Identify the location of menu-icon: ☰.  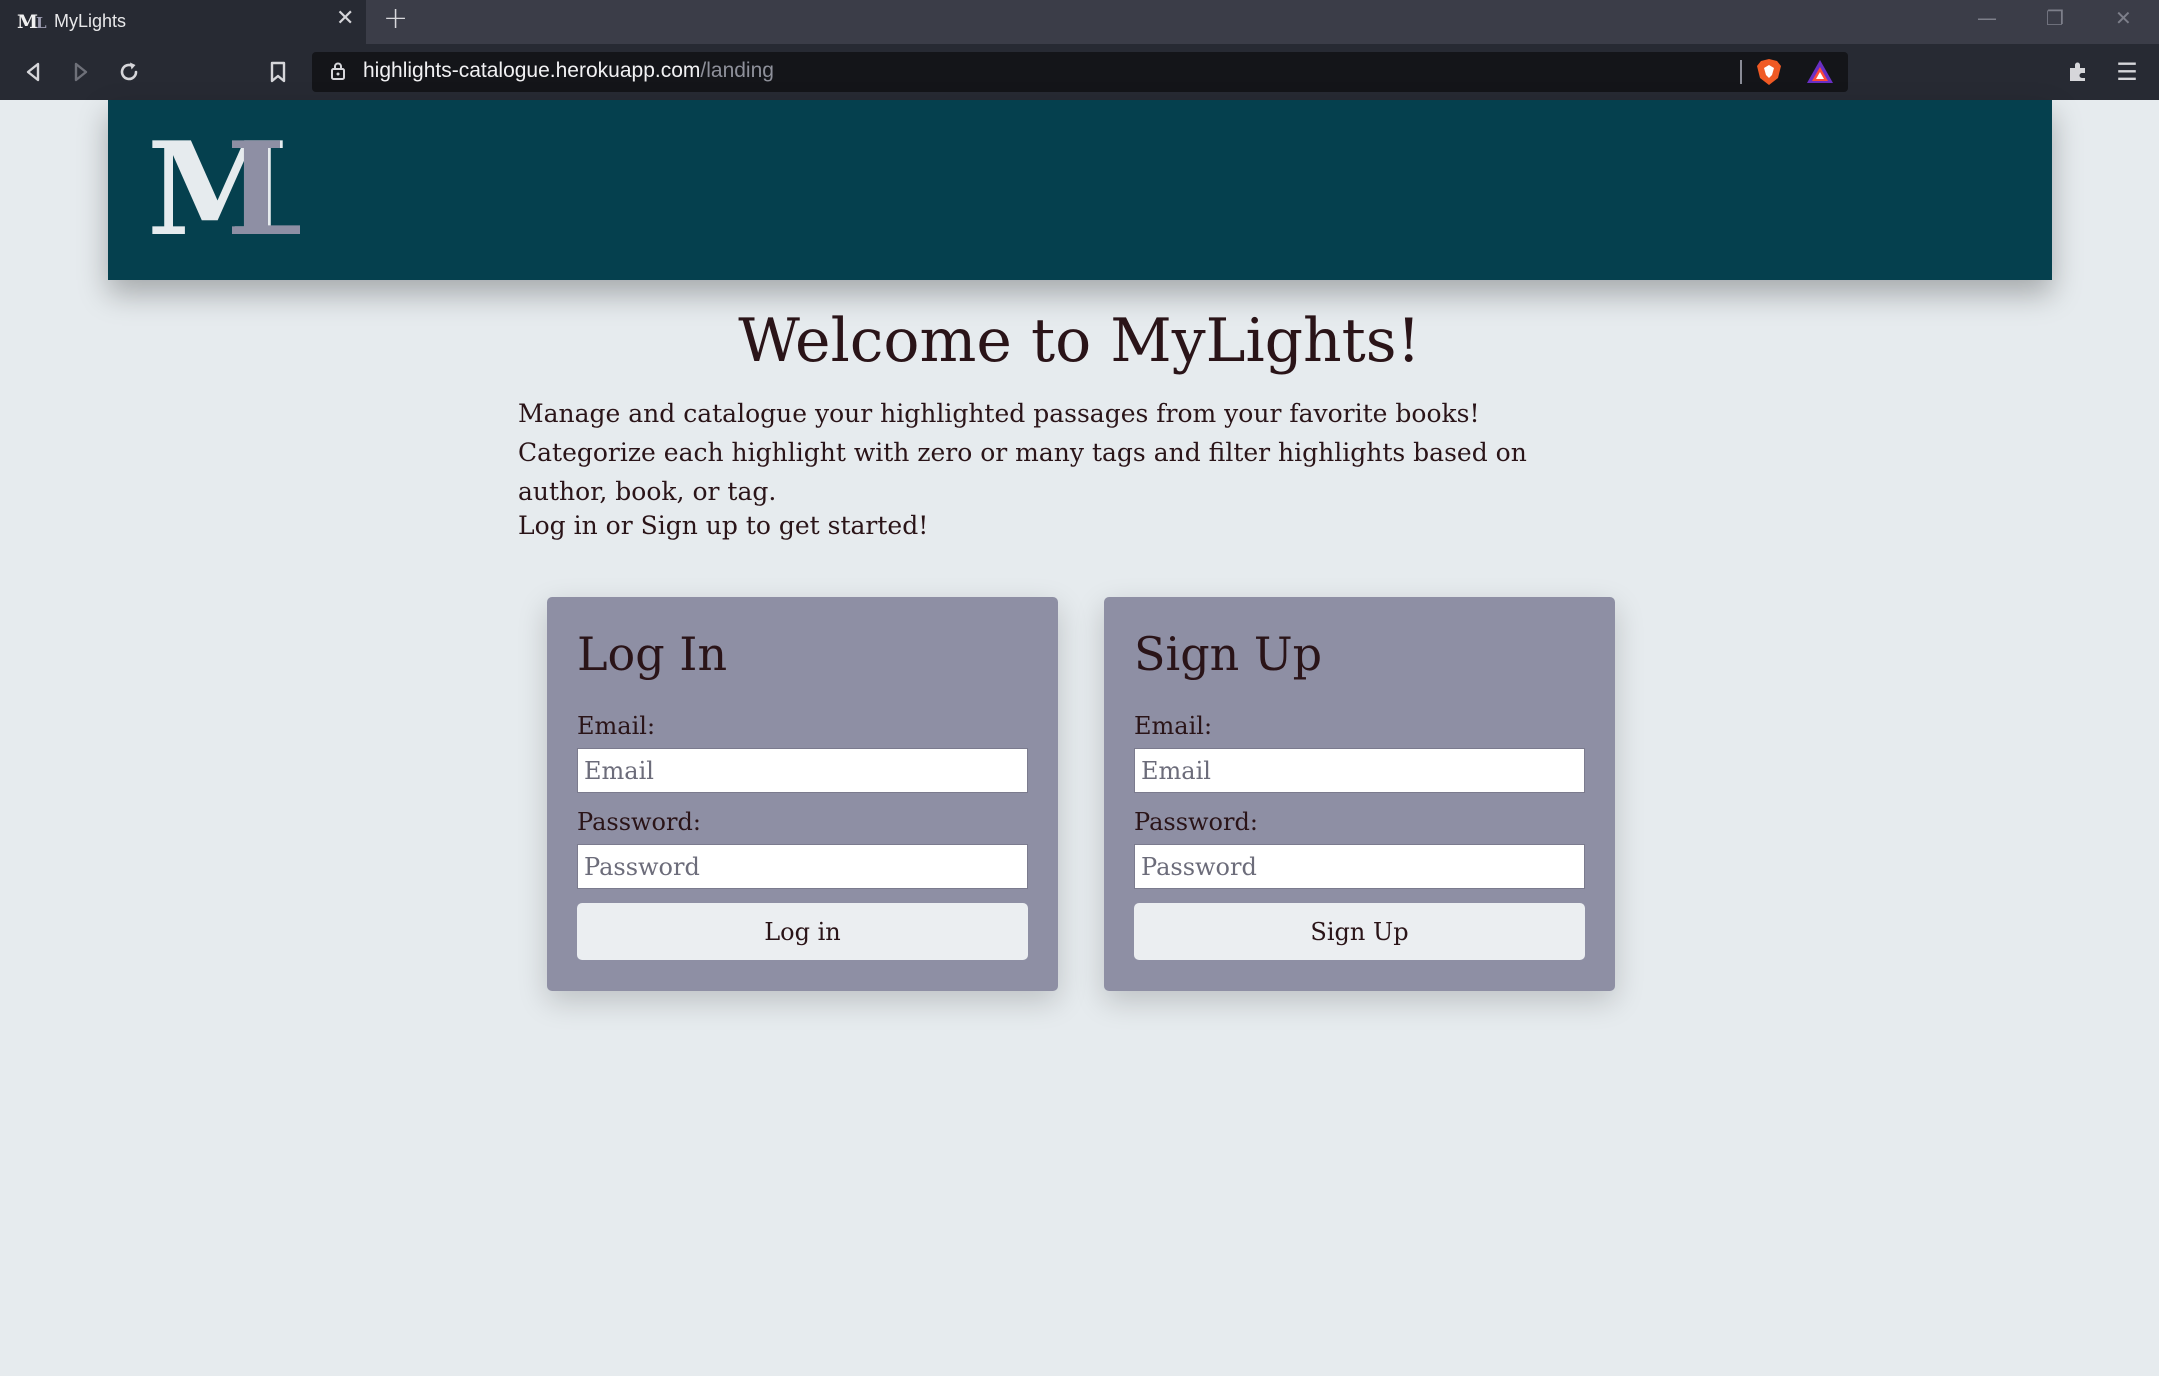
(2127, 72).